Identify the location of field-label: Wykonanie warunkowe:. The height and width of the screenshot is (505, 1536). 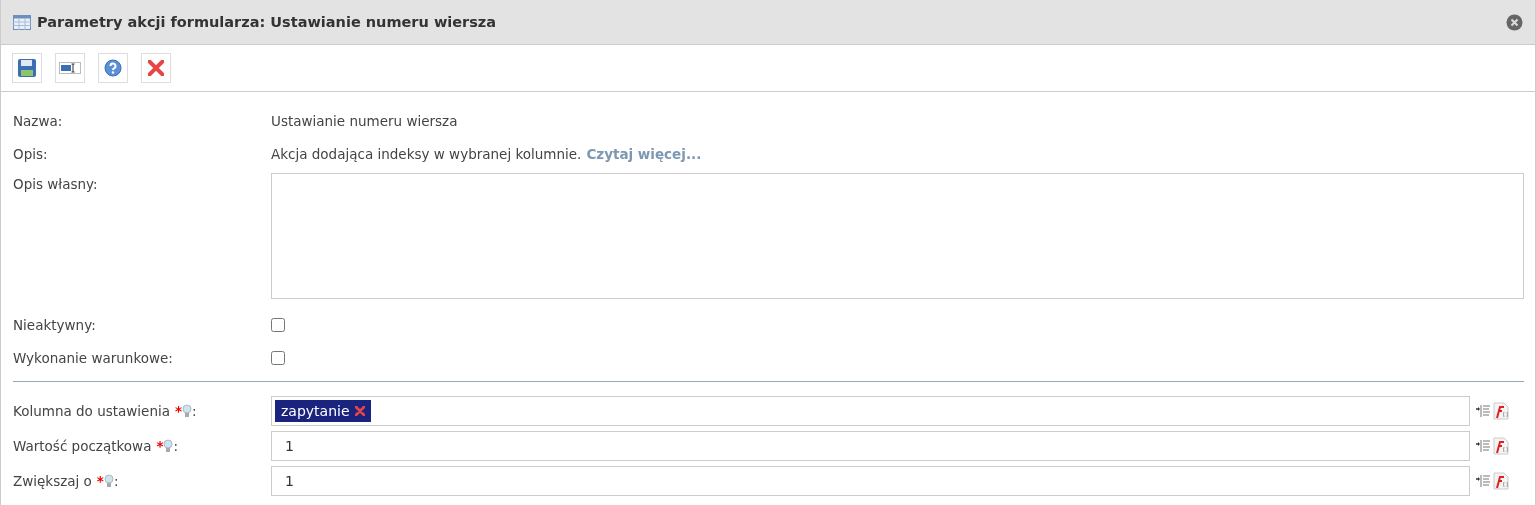
(93, 357).